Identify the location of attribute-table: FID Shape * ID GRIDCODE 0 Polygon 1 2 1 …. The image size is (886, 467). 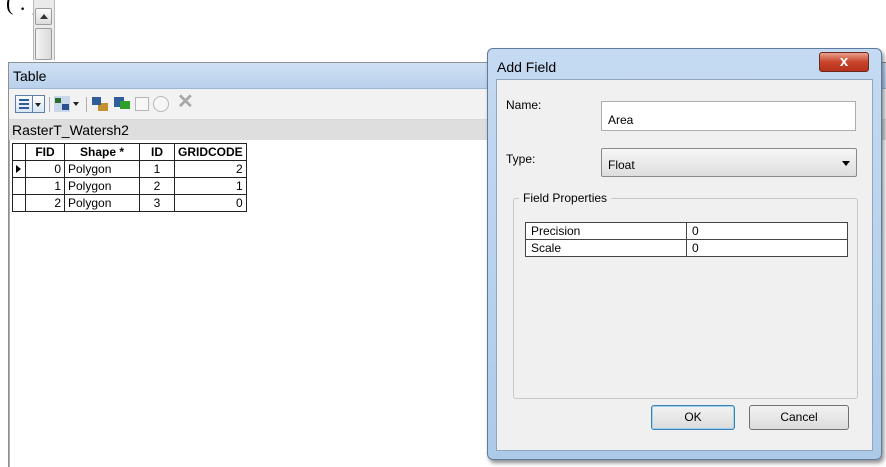
(129, 177).